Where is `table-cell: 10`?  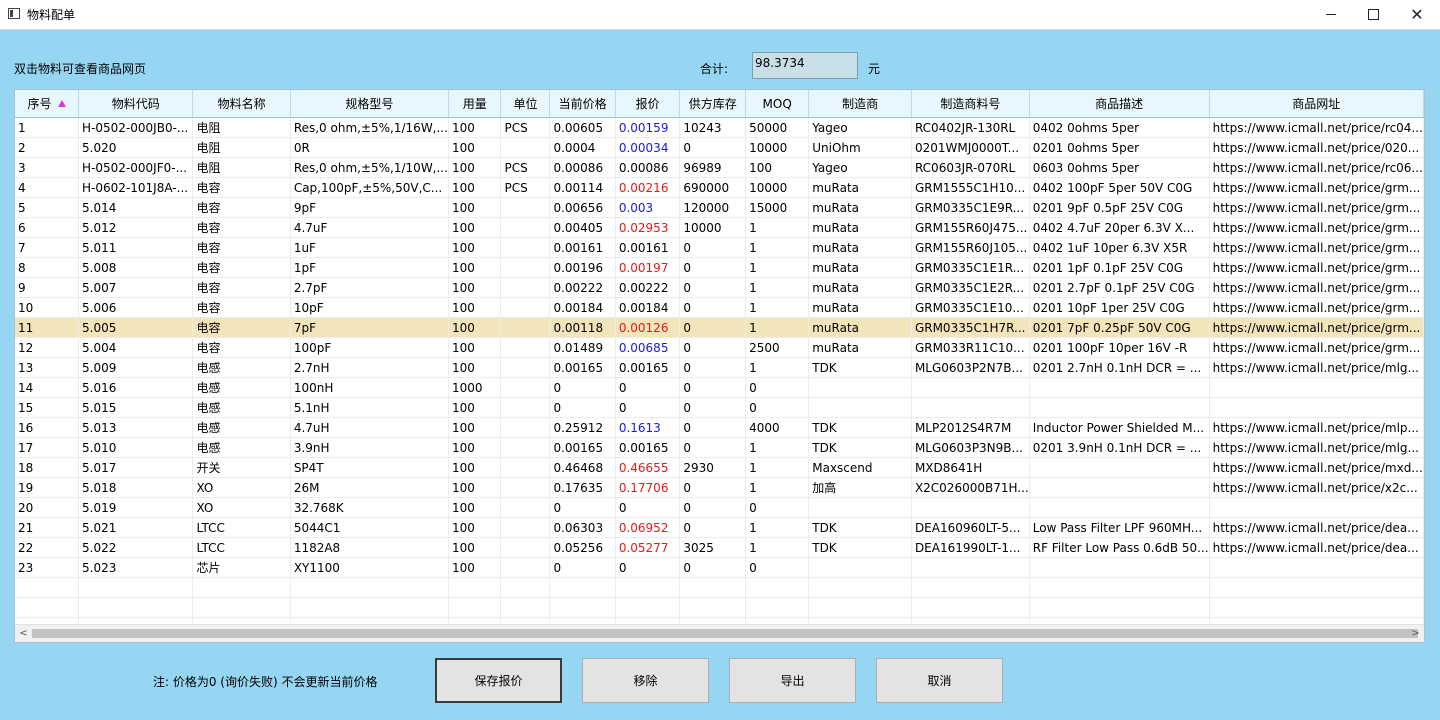 table-cell: 10 is located at coordinates (47, 307).